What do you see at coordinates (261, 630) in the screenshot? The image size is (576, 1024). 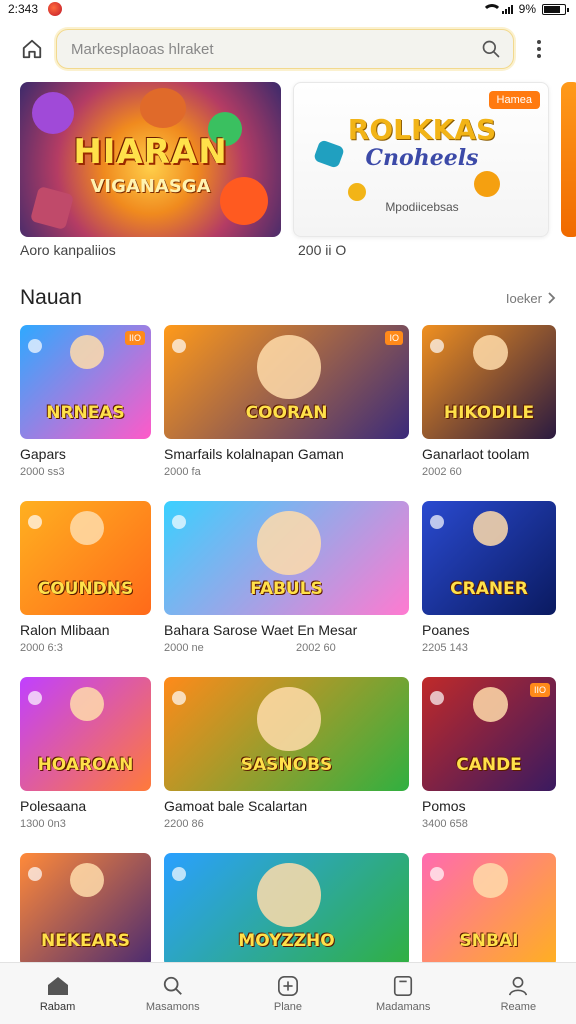 I see `game-title: Bahara Sarose Waet En Mesar` at bounding box center [261, 630].